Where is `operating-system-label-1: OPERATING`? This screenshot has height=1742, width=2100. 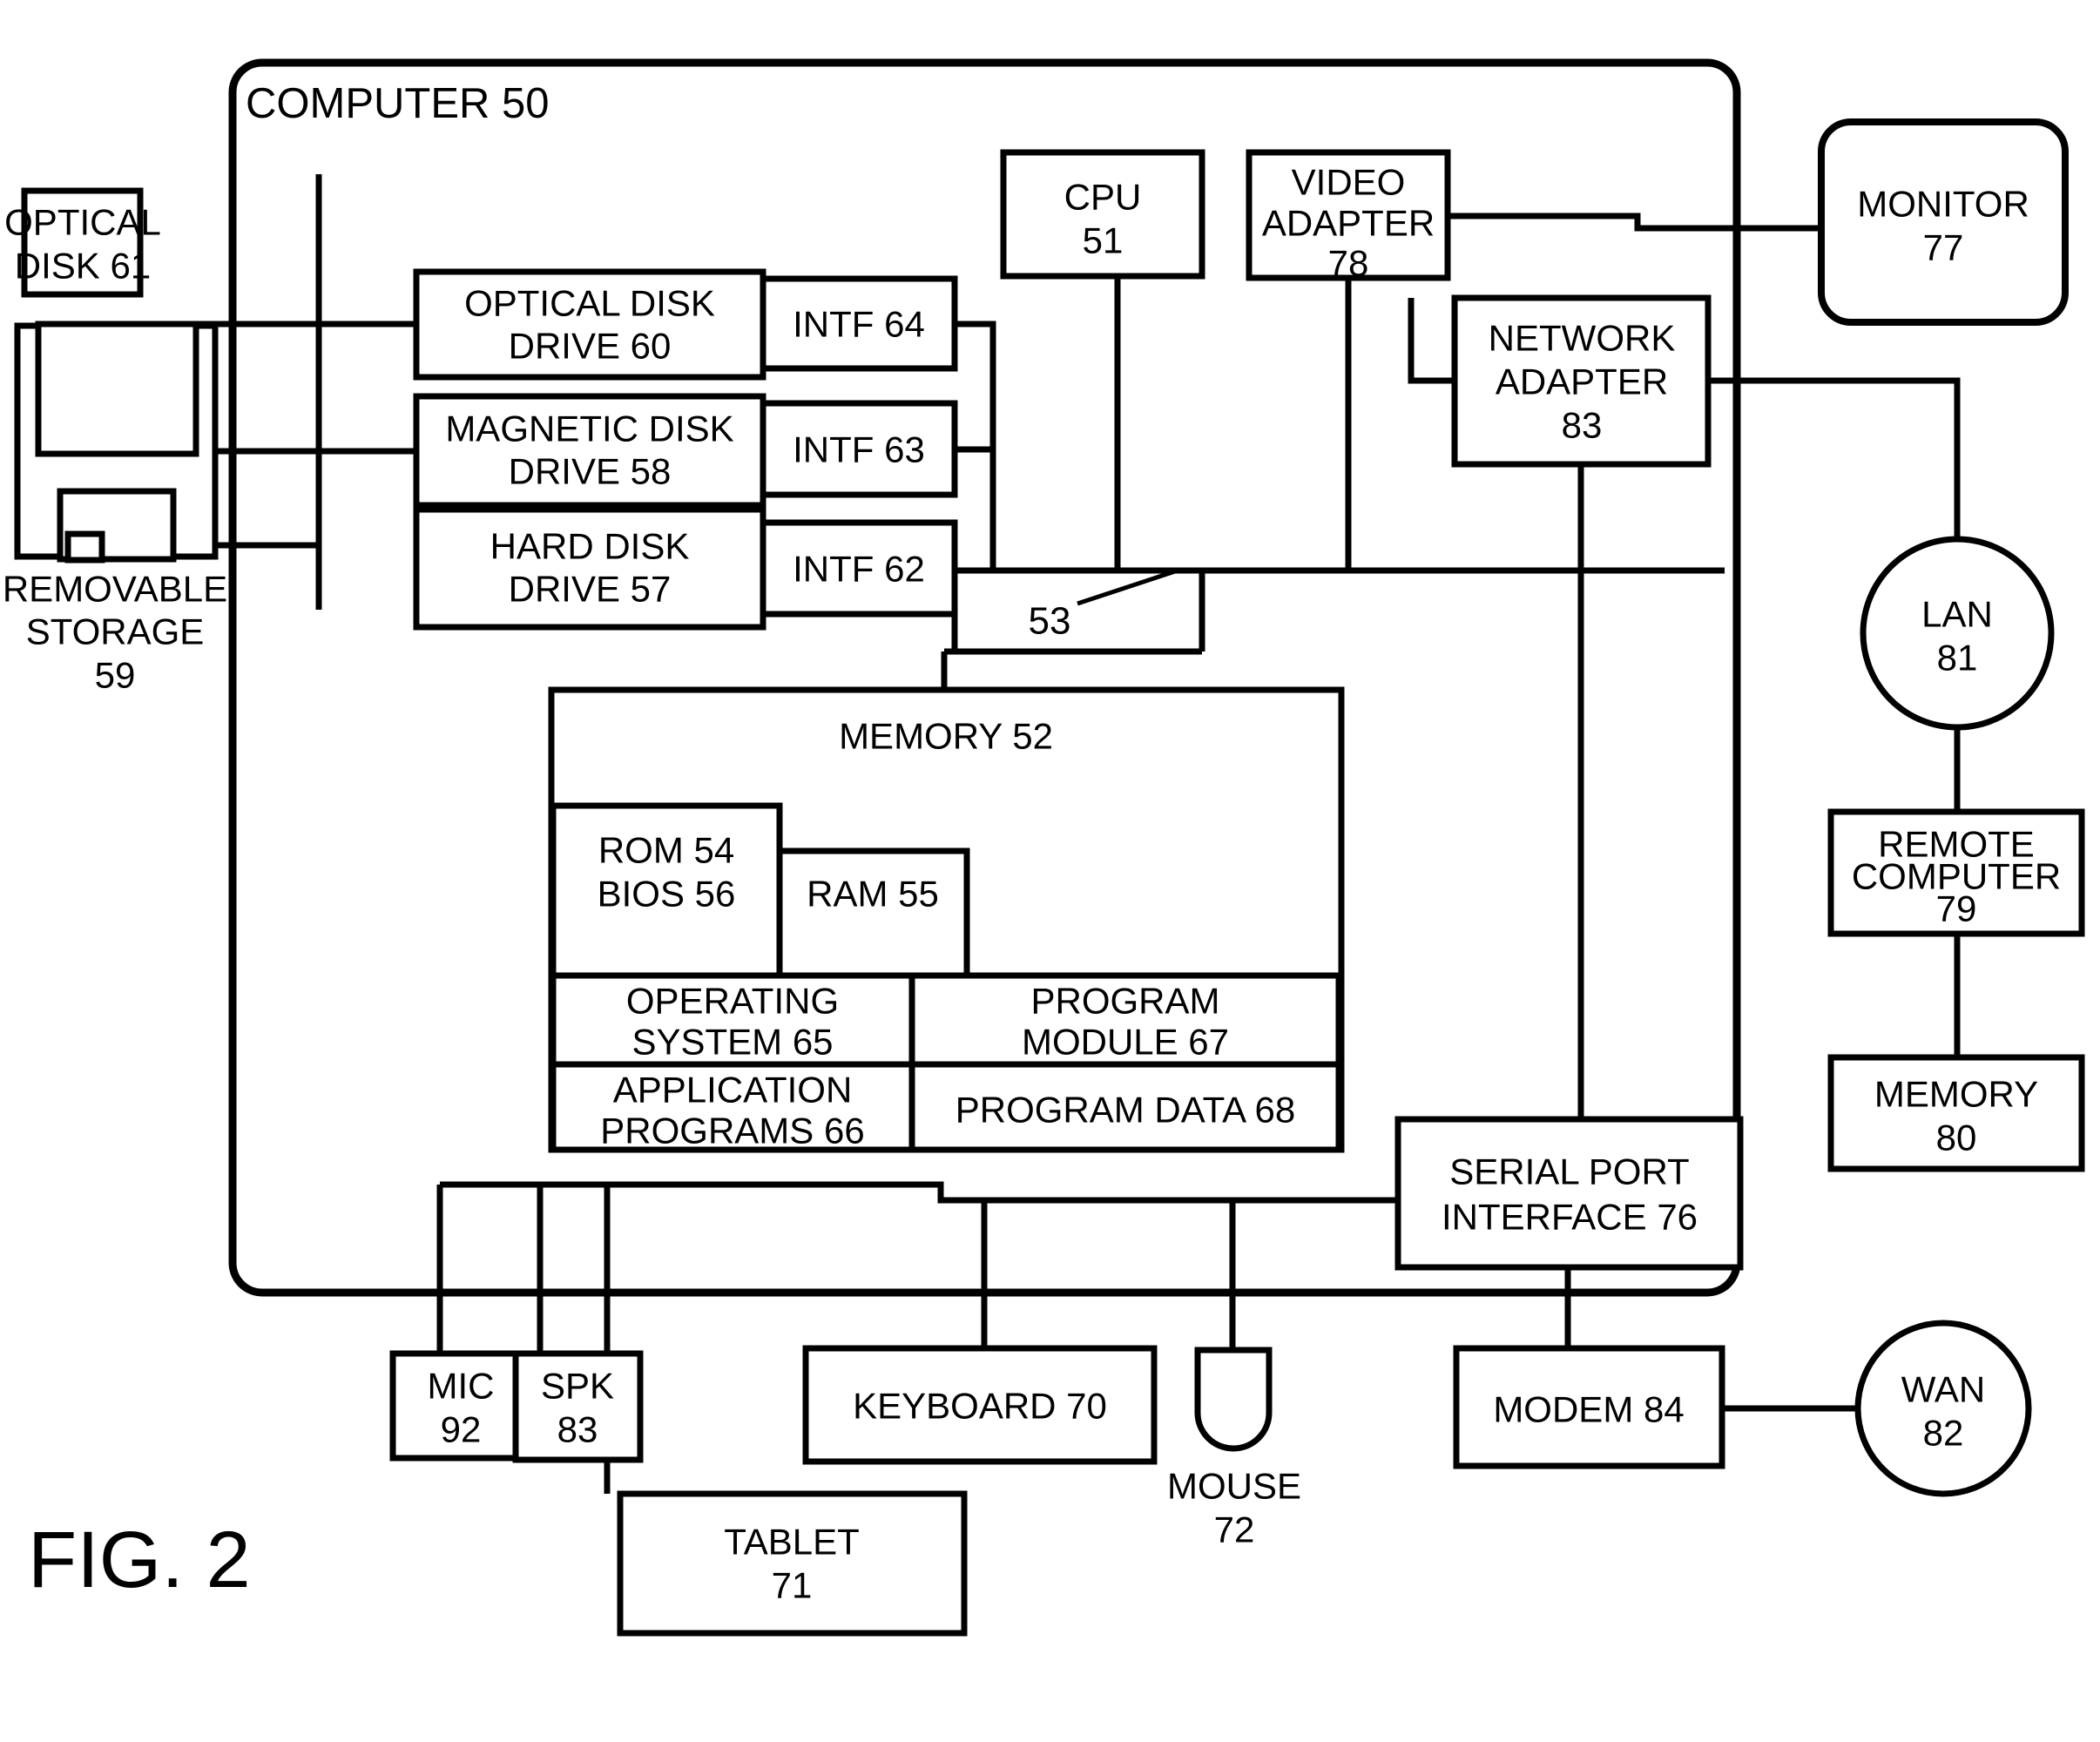 operating-system-label-1: OPERATING is located at coordinates (732, 1001).